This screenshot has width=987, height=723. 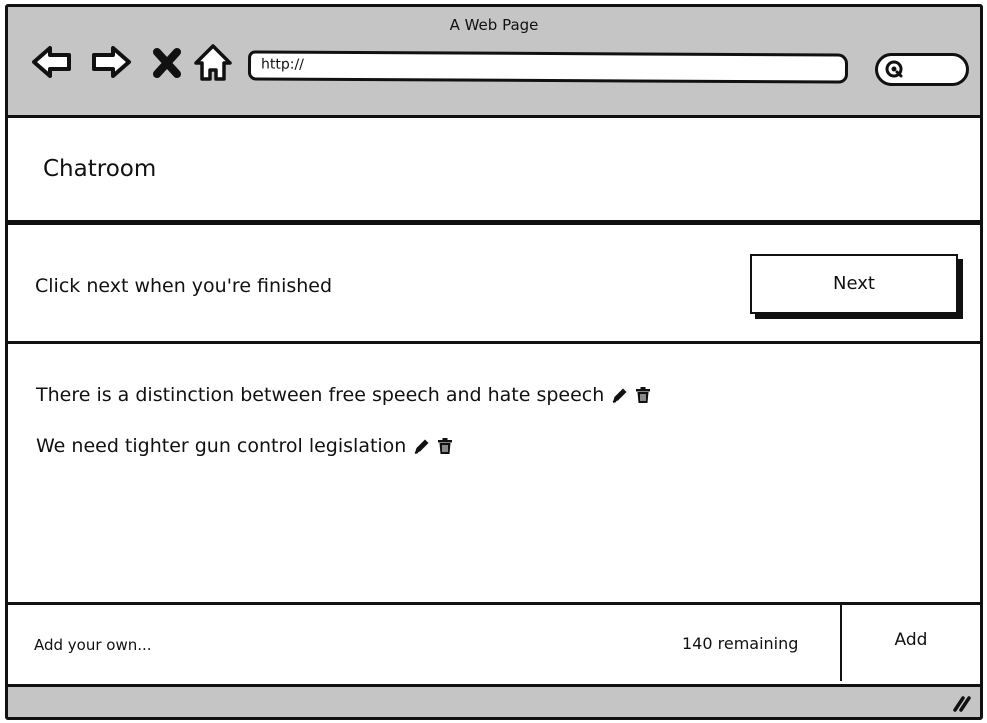 I want to click on character-counter: 140 remaining, so click(x=740, y=643).